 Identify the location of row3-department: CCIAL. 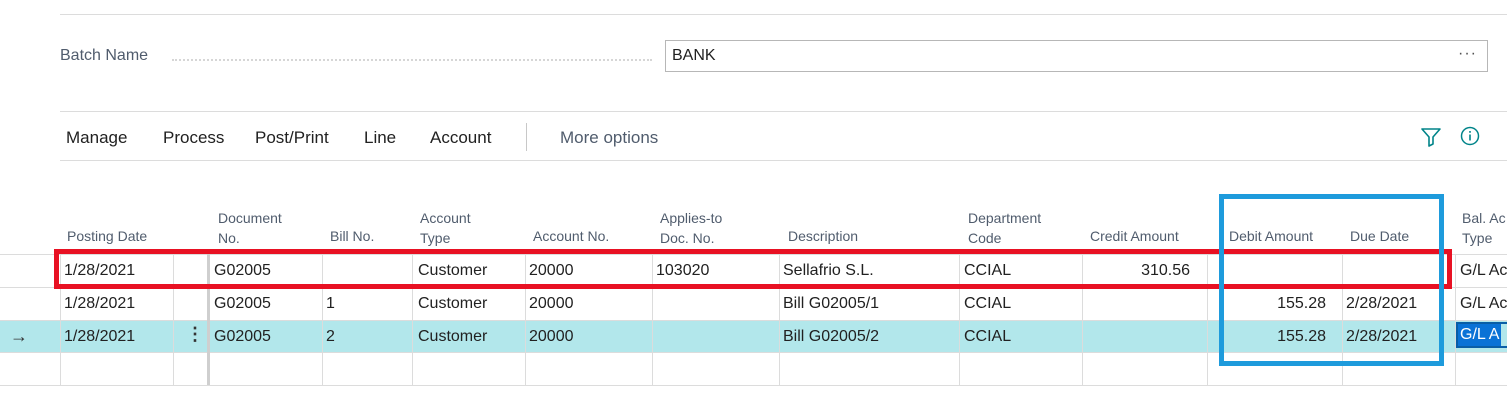
(987, 337).